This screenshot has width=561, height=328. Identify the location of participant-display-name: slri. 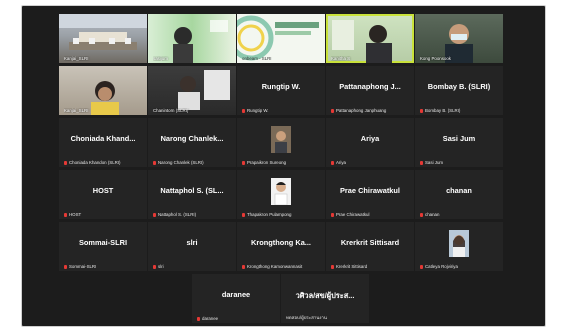
(192, 242).